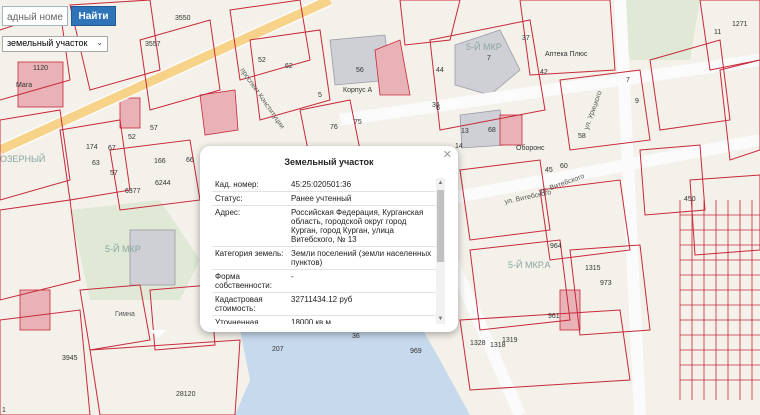 The width and height of the screenshot is (760, 415). What do you see at coordinates (740, 24) in the screenshot?
I see `parcel-number: 1271` at bounding box center [740, 24].